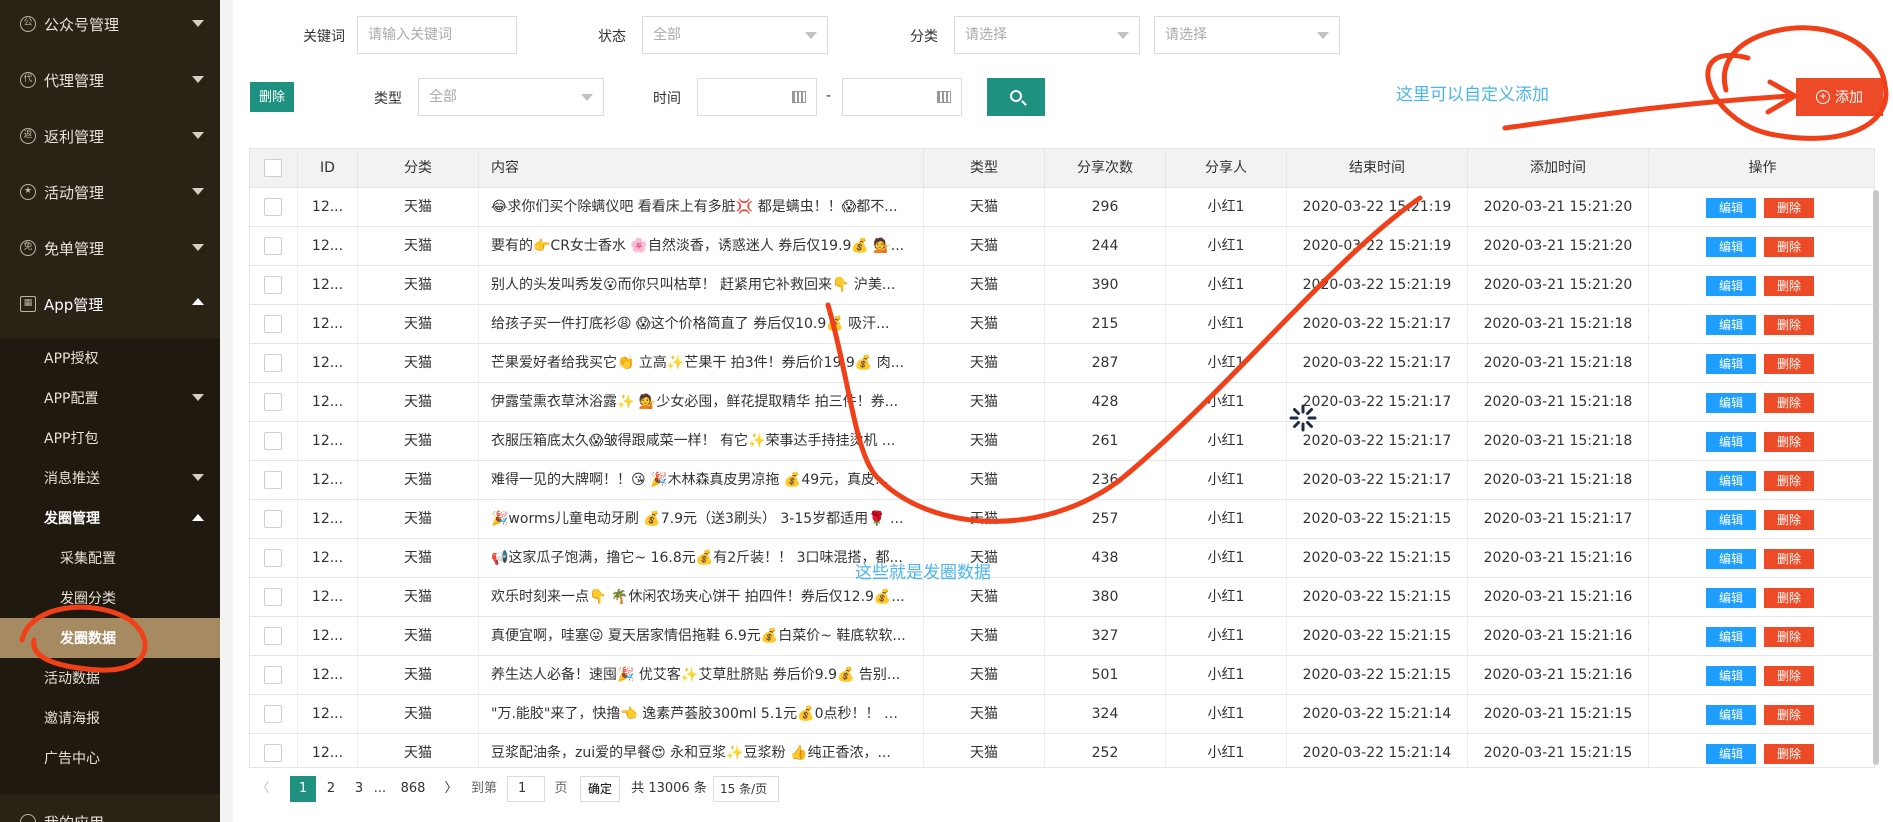 This screenshot has width=1893, height=822. Describe the element at coordinates (110, 598) in the screenshot. I see `sub-circle-category: 发圈分类` at that location.